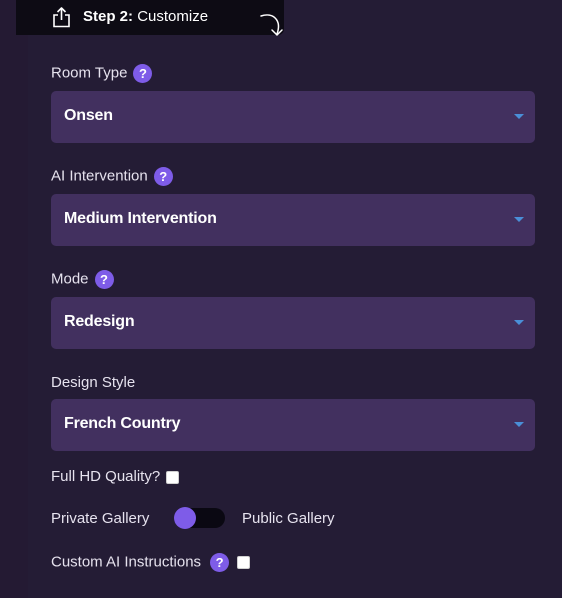 This screenshot has height=598, width=562. What do you see at coordinates (173, 16) in the screenshot?
I see `step-name: Customize` at bounding box center [173, 16].